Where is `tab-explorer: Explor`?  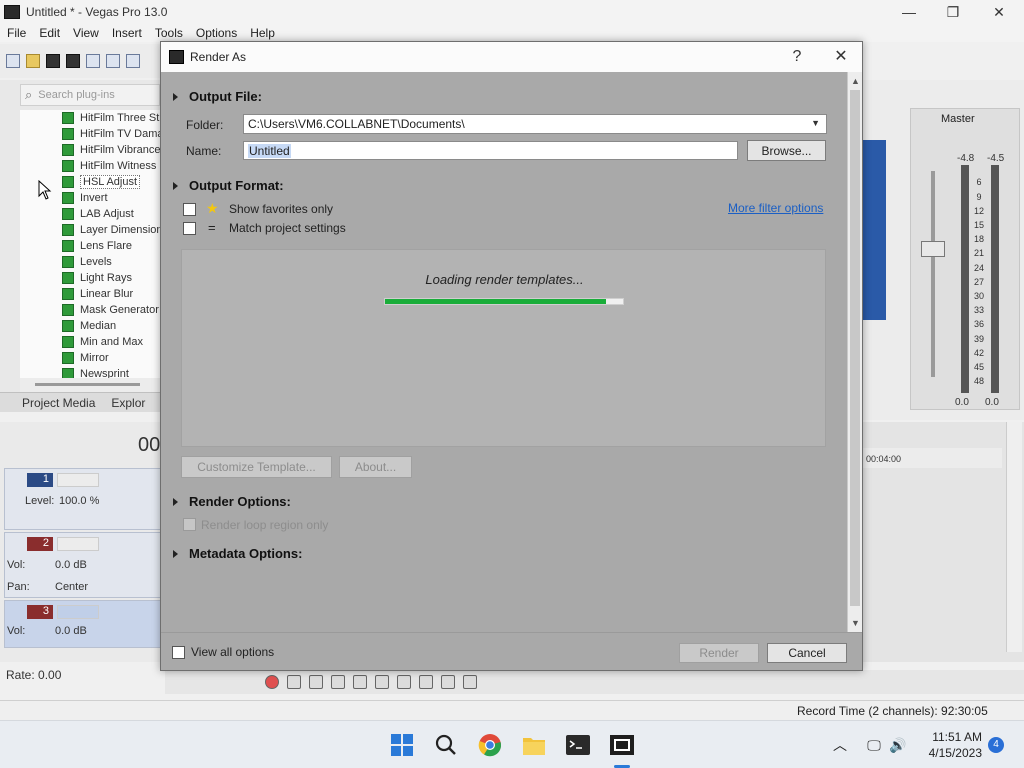
tab-explorer: Explor is located at coordinates (130, 402).